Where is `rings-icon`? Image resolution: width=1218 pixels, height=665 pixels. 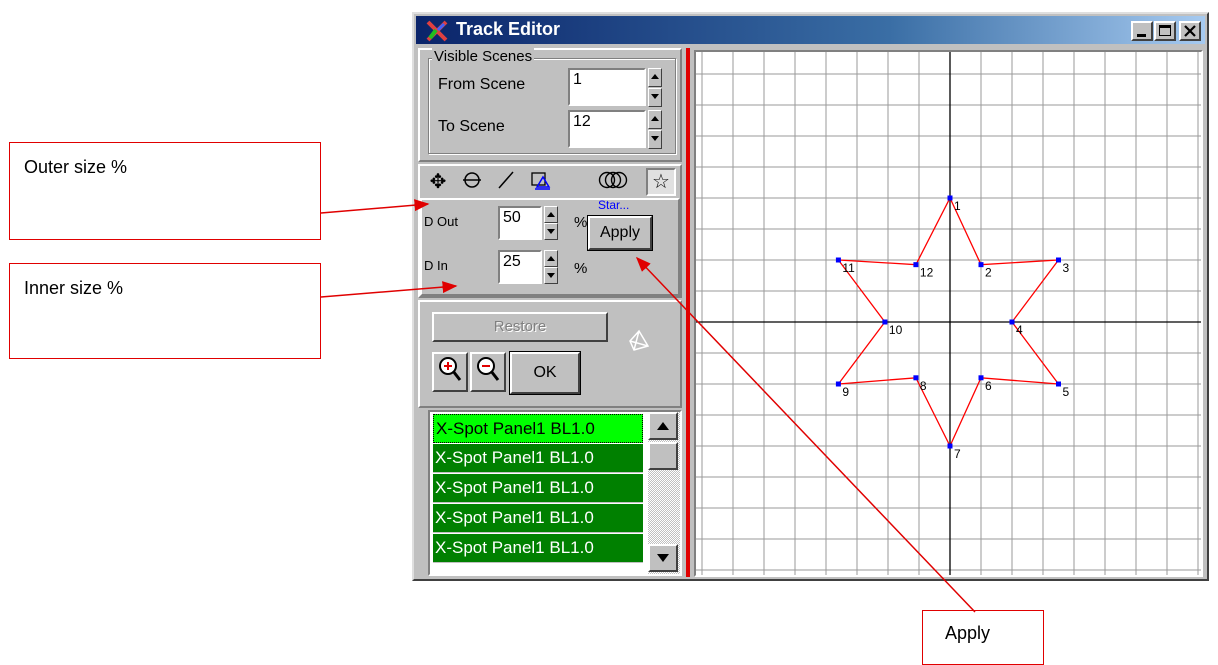 rings-icon is located at coordinates (613, 182).